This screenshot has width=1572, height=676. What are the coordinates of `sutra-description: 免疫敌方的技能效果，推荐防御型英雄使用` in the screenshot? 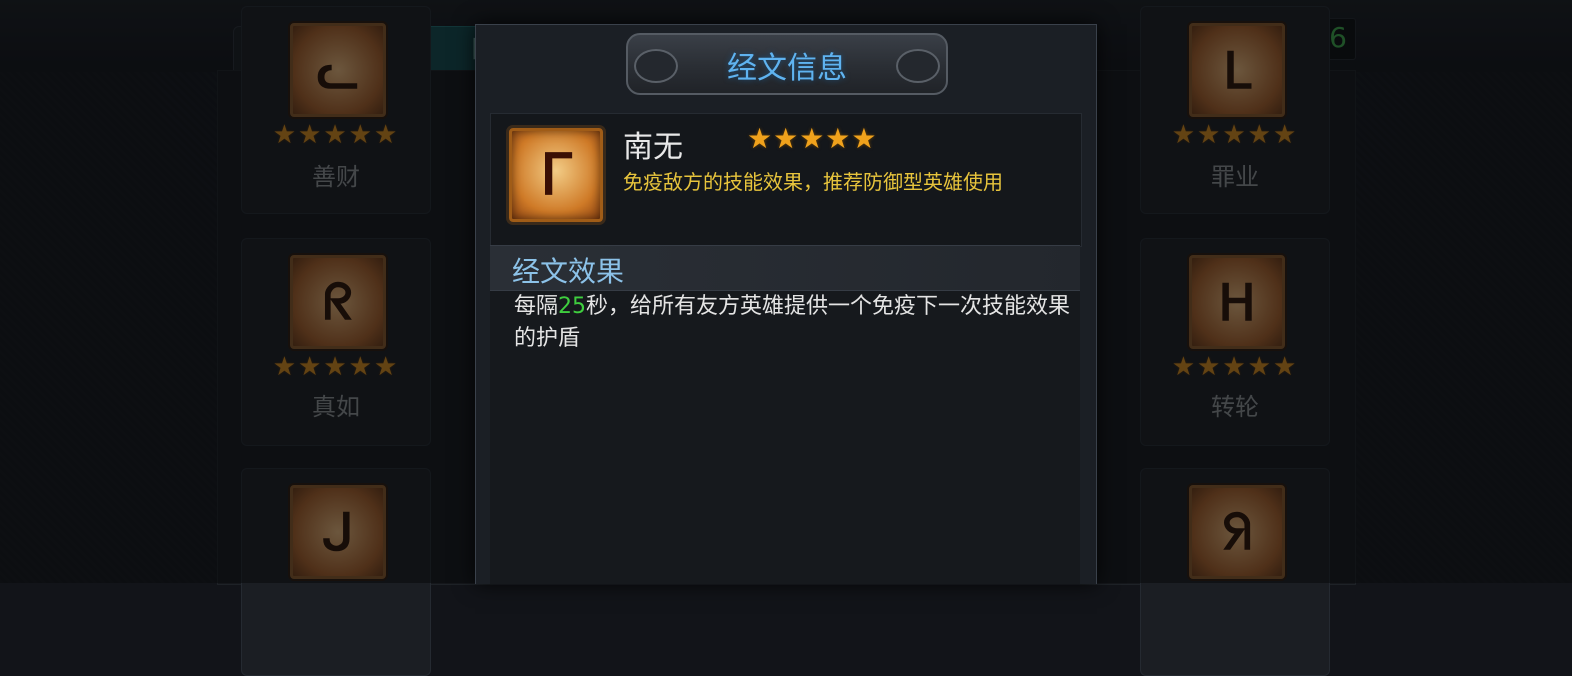 It's located at (813, 182).